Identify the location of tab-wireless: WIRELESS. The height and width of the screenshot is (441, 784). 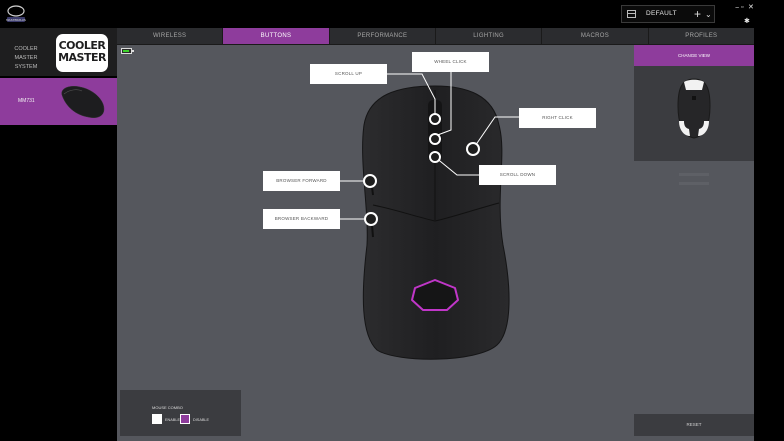
(170, 36).